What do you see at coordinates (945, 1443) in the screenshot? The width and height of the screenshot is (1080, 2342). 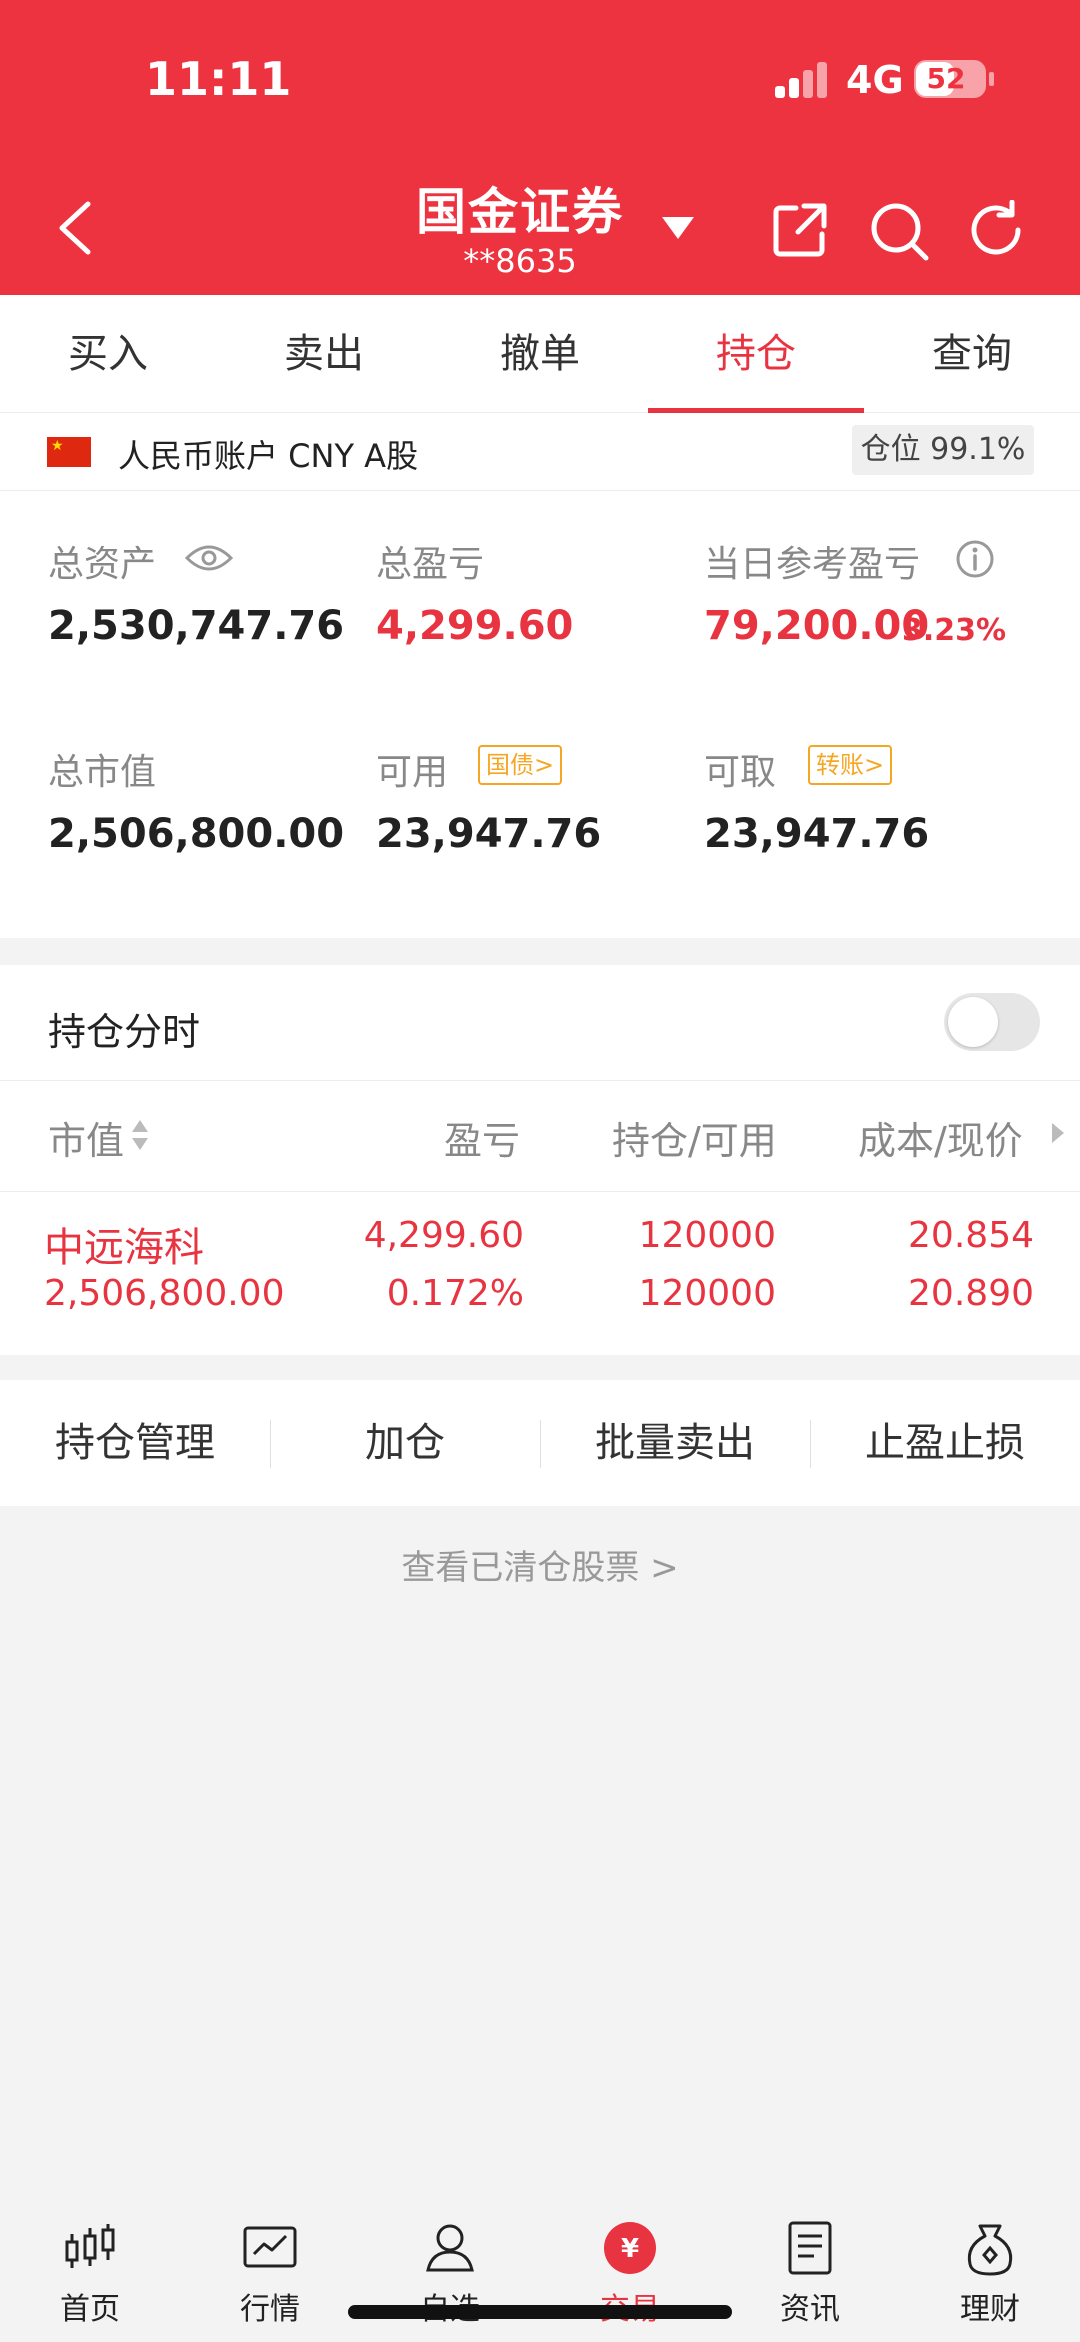 I see `stop-profit-loss-button: 止盈止损` at bounding box center [945, 1443].